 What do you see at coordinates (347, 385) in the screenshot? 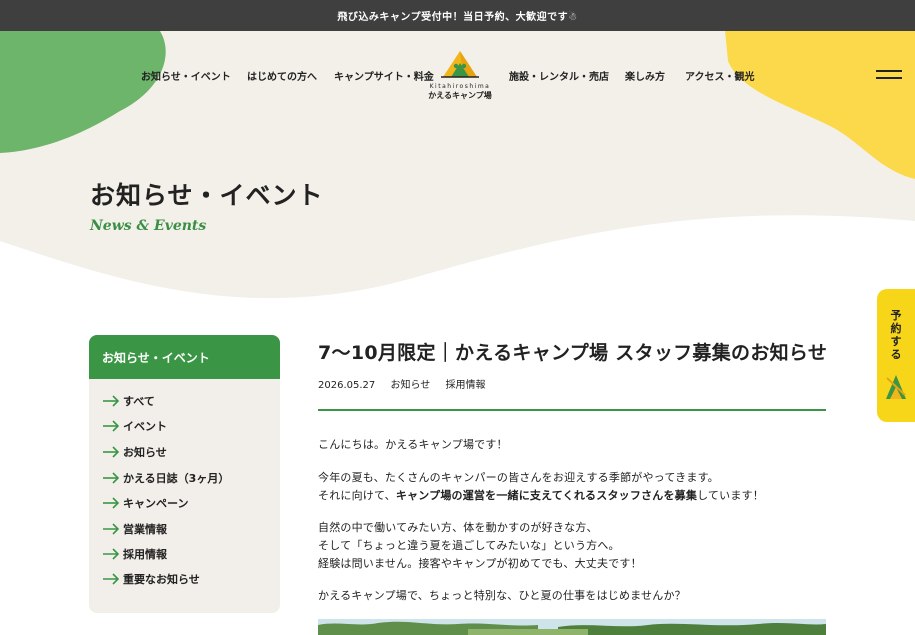
I see `article-date: 2026.05.27` at bounding box center [347, 385].